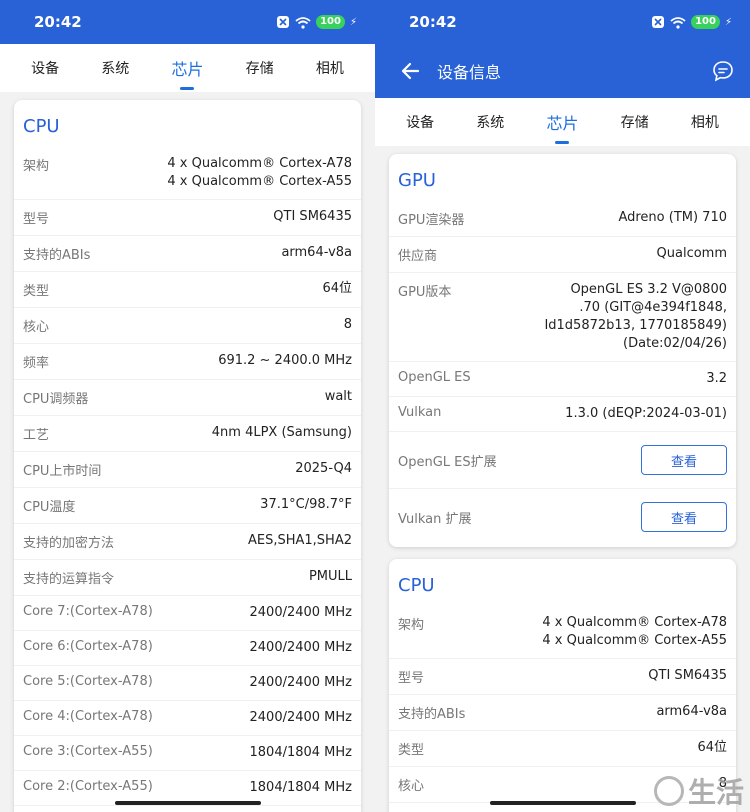  Describe the element at coordinates (425, 292) in the screenshot. I see `gpu-version-label: GPU版本` at that location.